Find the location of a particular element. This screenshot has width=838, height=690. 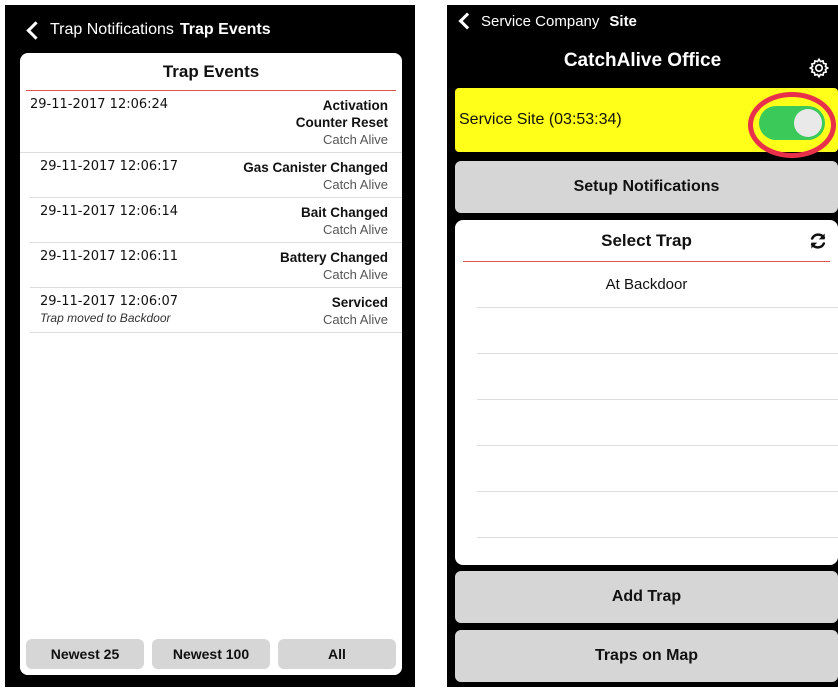

event-detail: Activation Counter Reset Catch Alive is located at coordinates (342, 122).